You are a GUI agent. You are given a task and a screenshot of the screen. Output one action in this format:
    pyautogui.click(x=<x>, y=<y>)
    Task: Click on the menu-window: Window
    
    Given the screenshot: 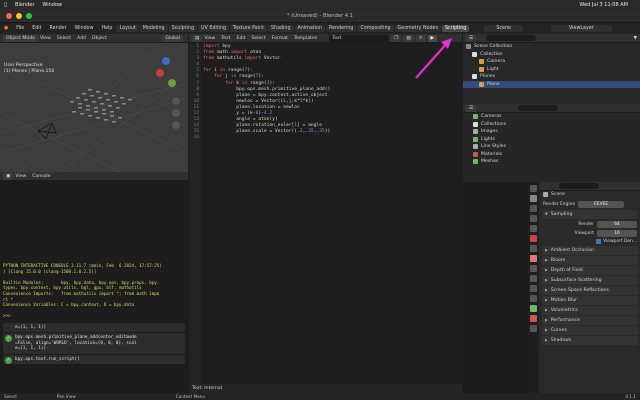 What is the action you would take?
    pyautogui.click(x=84, y=28)
    